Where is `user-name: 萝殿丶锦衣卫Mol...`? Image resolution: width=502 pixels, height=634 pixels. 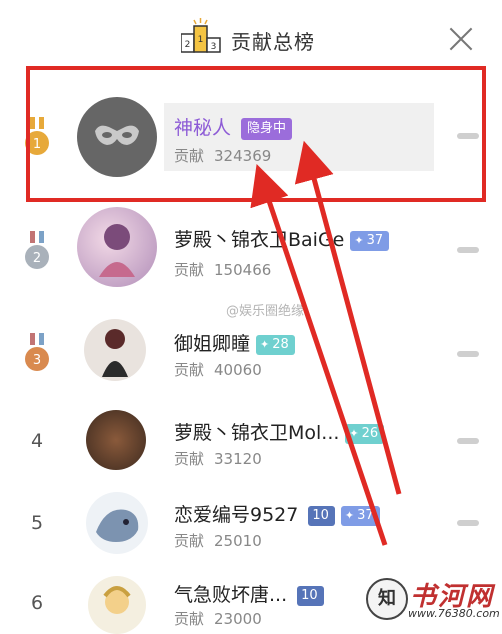 user-name: 萝殿丶锦衣卫Mol... is located at coordinates (257, 433).